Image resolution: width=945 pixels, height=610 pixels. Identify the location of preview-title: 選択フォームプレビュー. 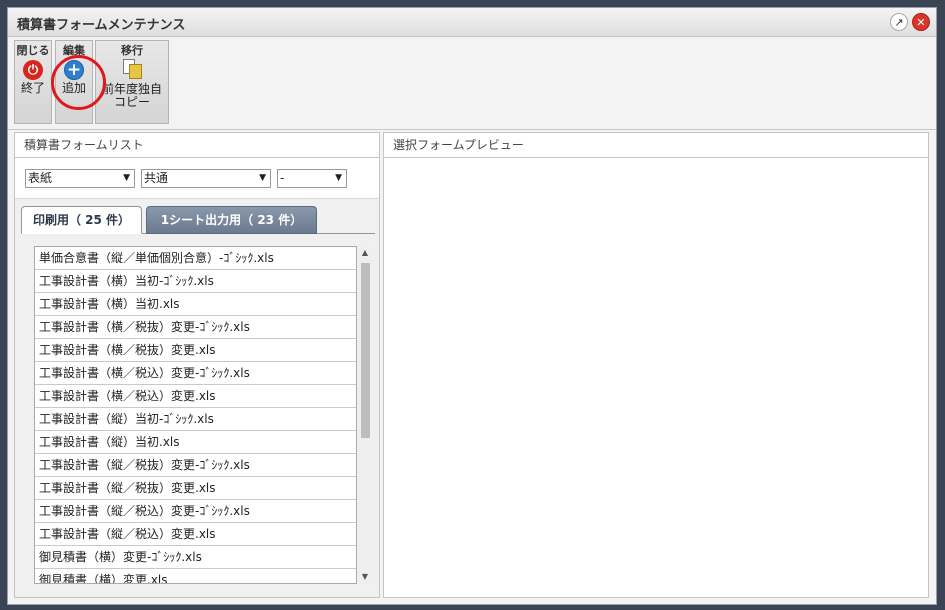
(656, 145).